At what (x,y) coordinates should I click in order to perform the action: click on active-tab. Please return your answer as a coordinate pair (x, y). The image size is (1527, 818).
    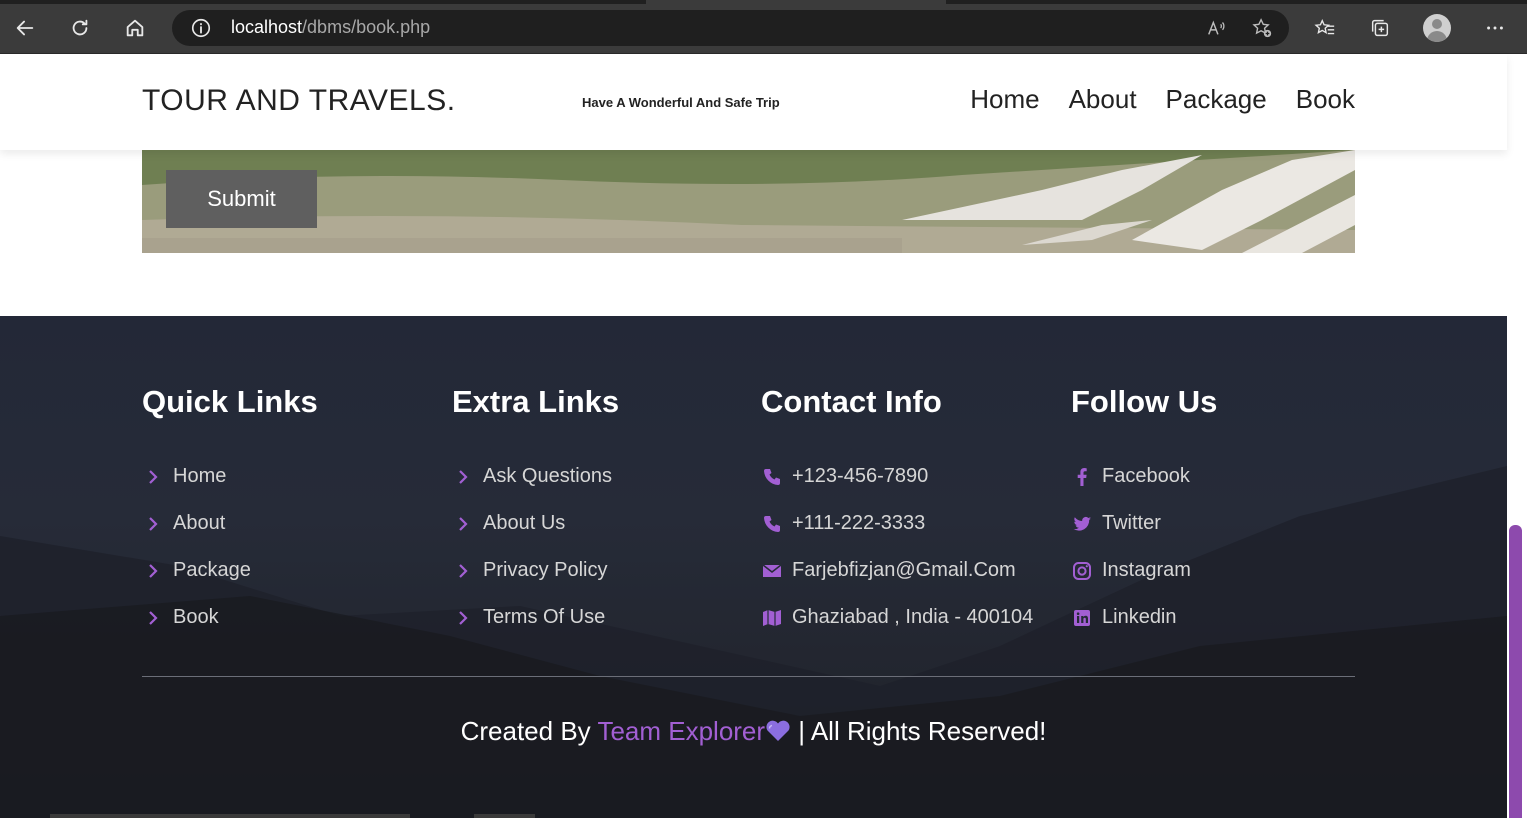
    Looking at the image, I should click on (796, 2).